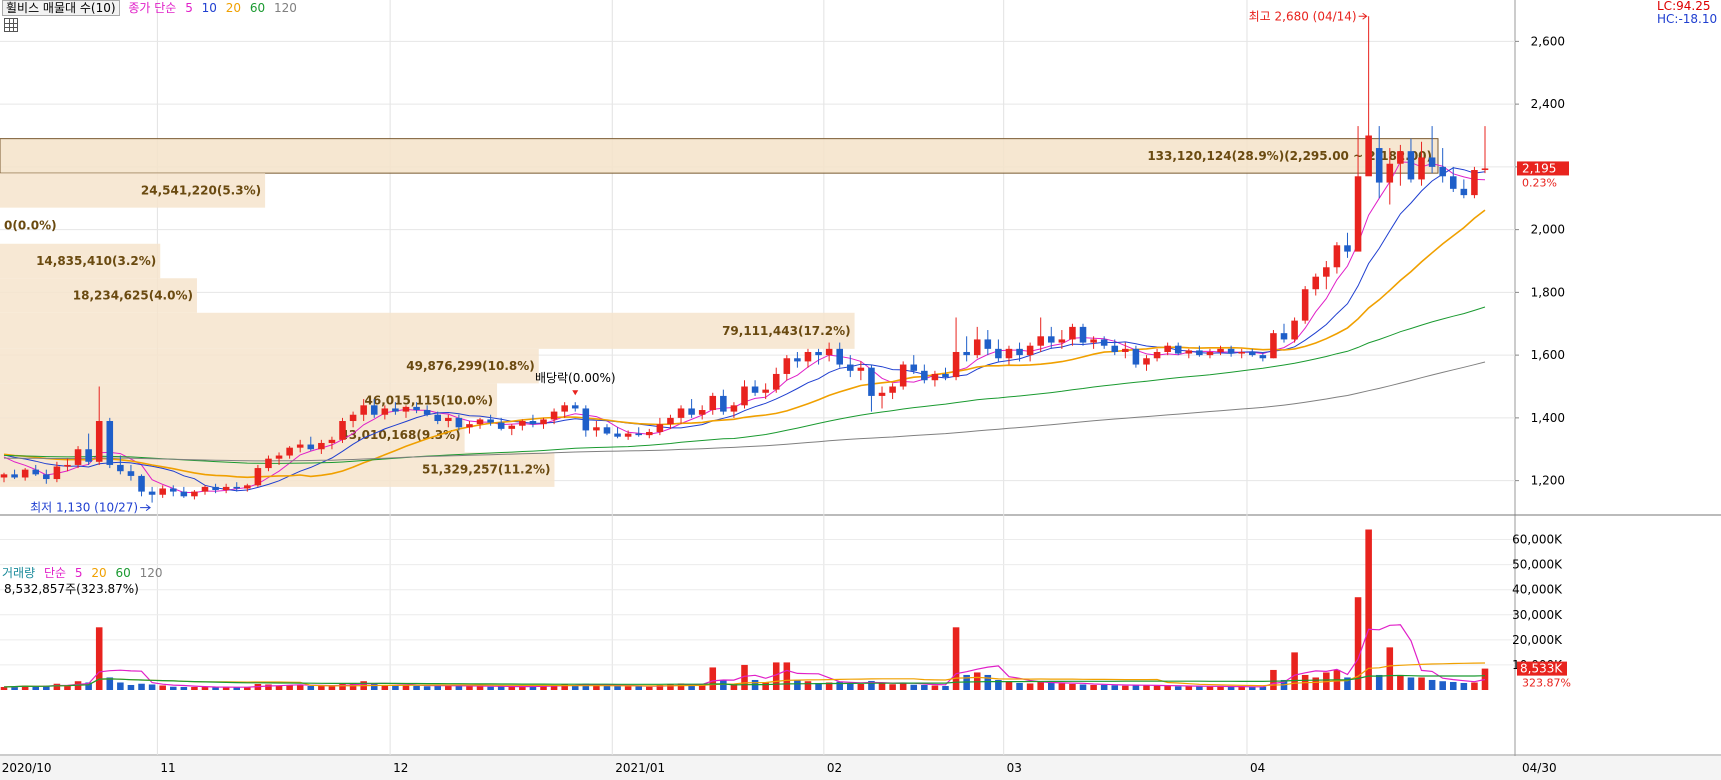 This screenshot has width=1721, height=780. What do you see at coordinates (233, 8) in the screenshot?
I see `ma20-label: 20` at bounding box center [233, 8].